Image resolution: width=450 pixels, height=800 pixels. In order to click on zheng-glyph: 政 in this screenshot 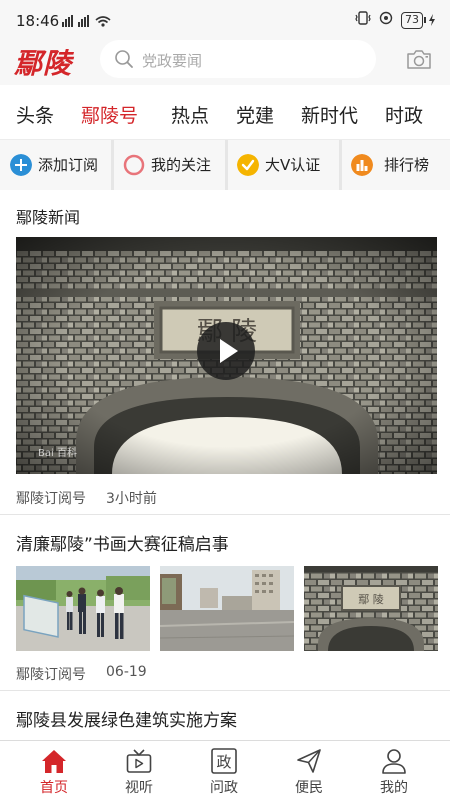, I will do `click(223, 762)`.